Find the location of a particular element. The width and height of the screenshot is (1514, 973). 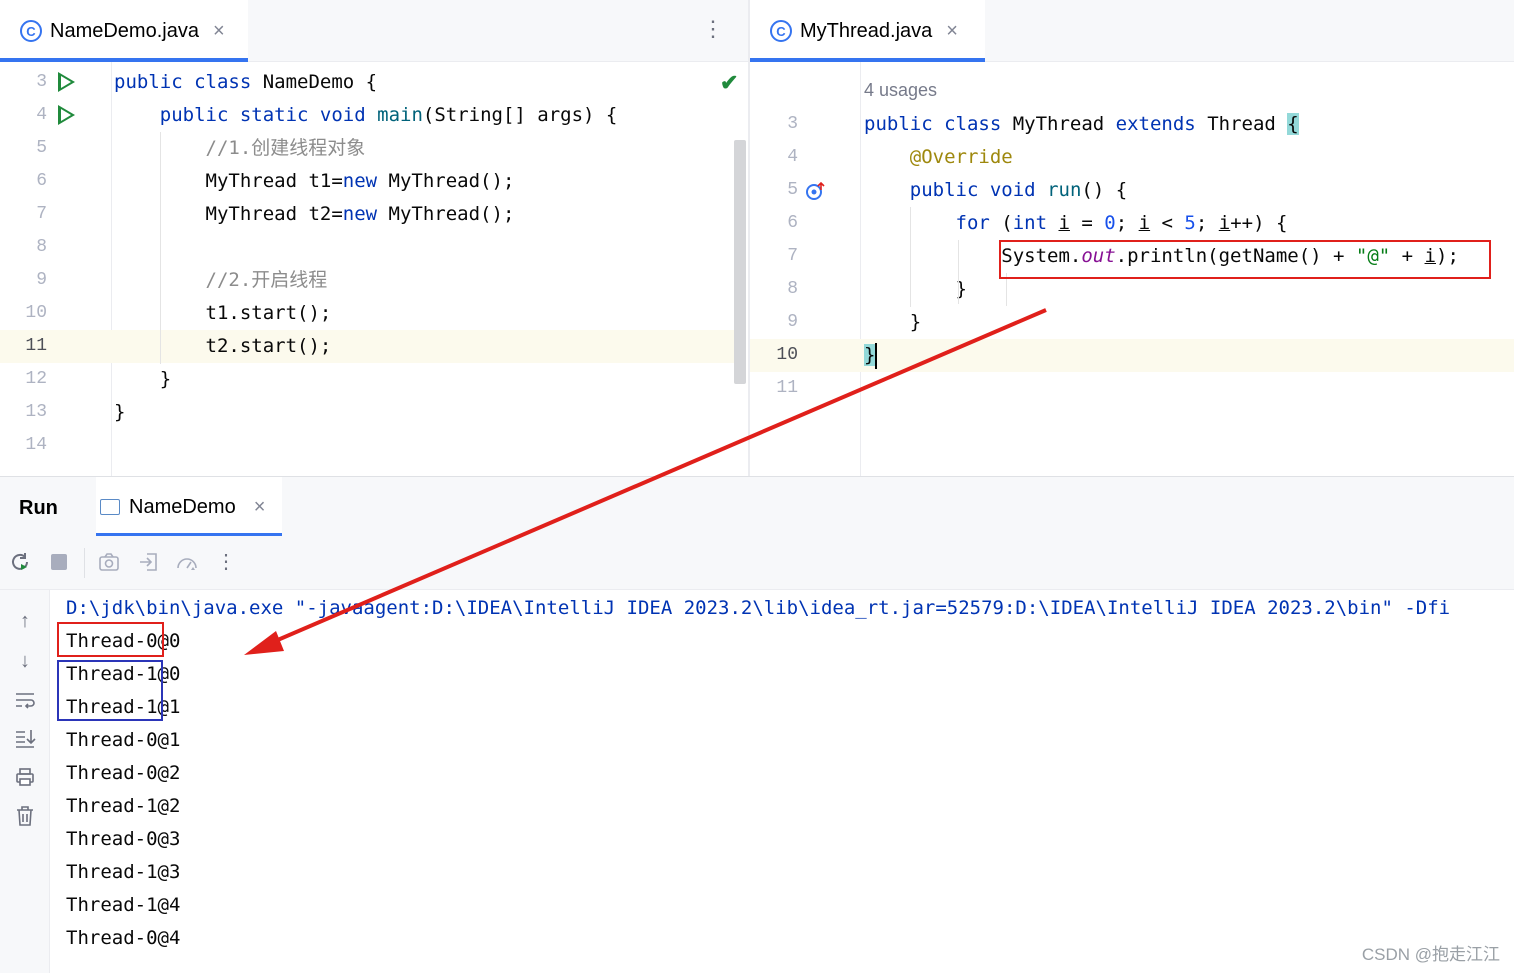

tab-namedemo-java: C NameDemo.java × is located at coordinates (124, 31).